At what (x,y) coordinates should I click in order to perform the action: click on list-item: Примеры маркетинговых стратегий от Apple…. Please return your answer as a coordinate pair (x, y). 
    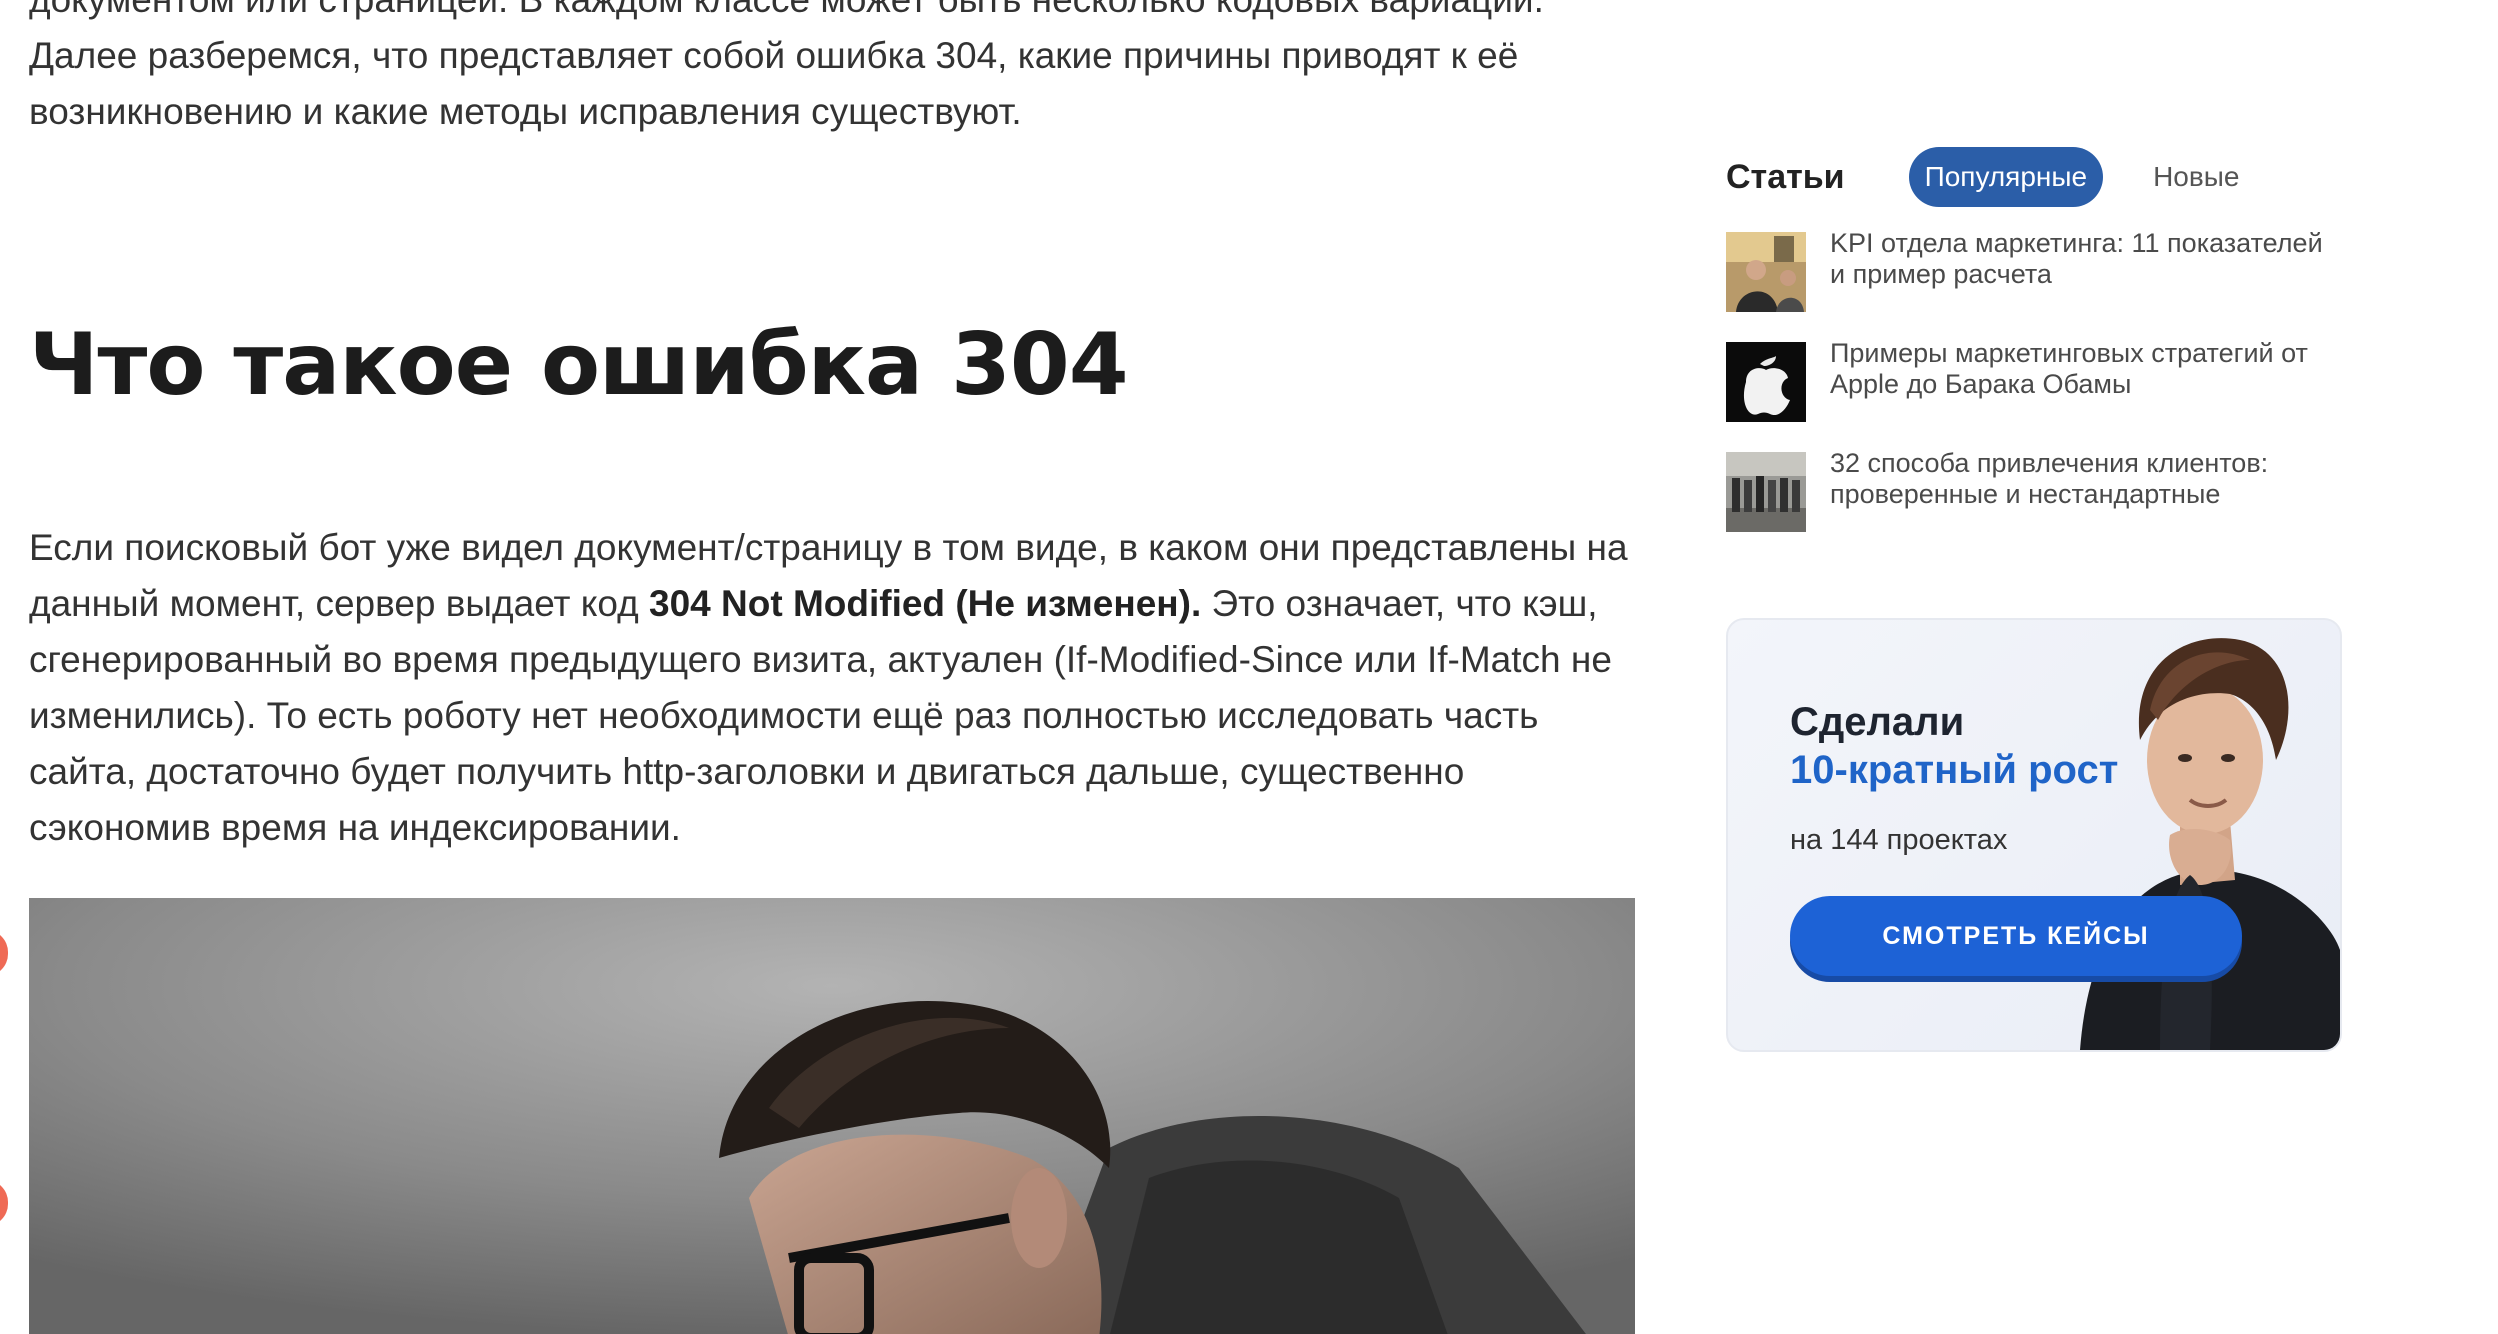
    Looking at the image, I should click on (2036, 381).